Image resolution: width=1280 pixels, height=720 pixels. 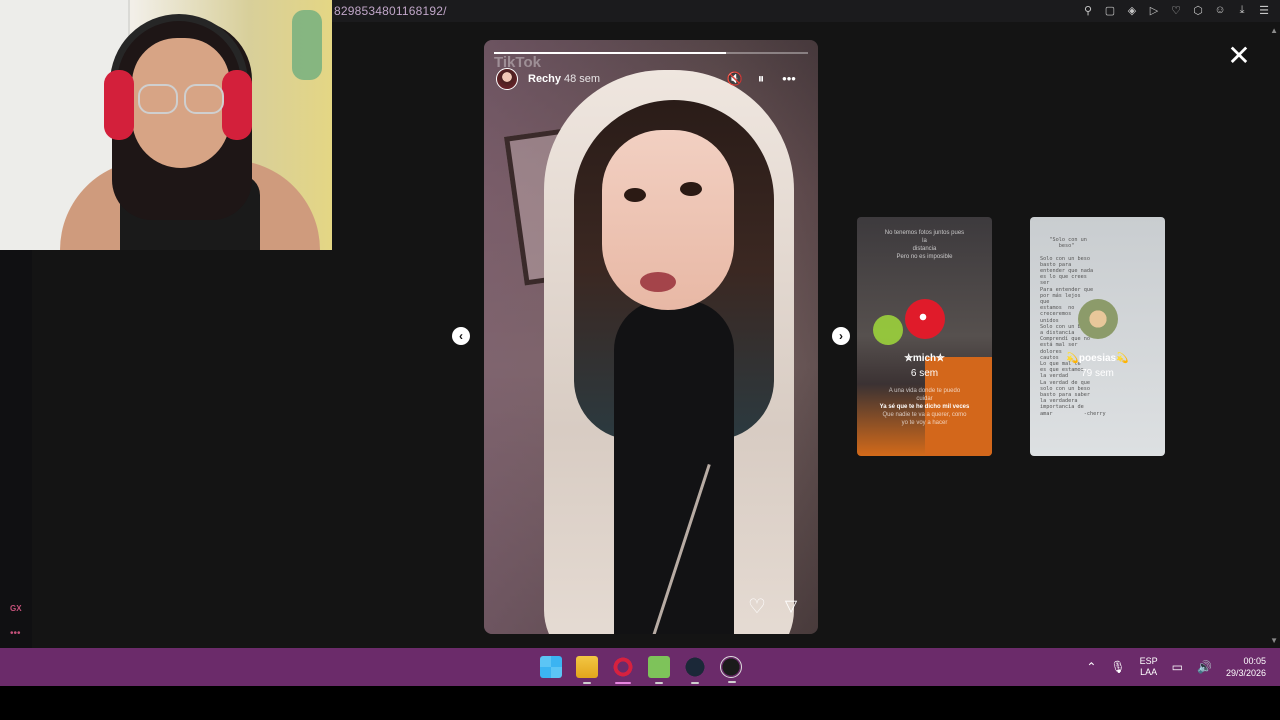 What do you see at coordinates (1220, 10) in the screenshot?
I see `account-icon: ☺` at bounding box center [1220, 10].